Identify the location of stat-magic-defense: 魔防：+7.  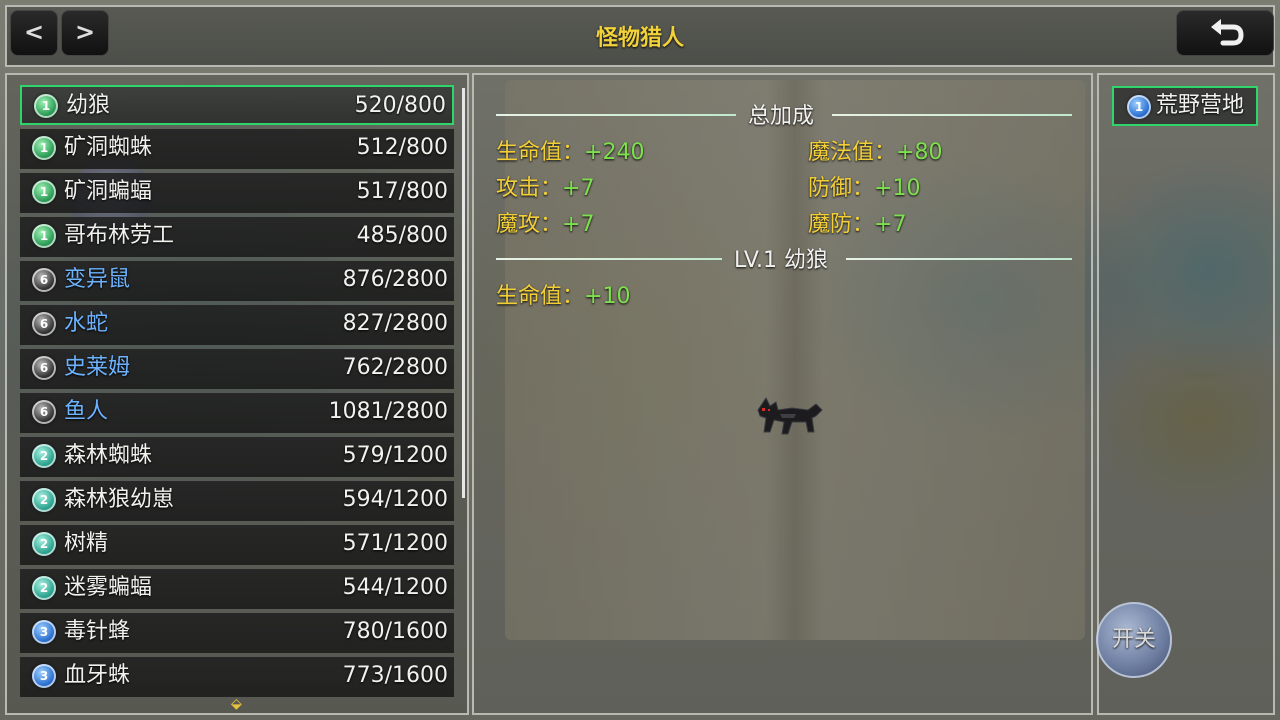
(857, 222).